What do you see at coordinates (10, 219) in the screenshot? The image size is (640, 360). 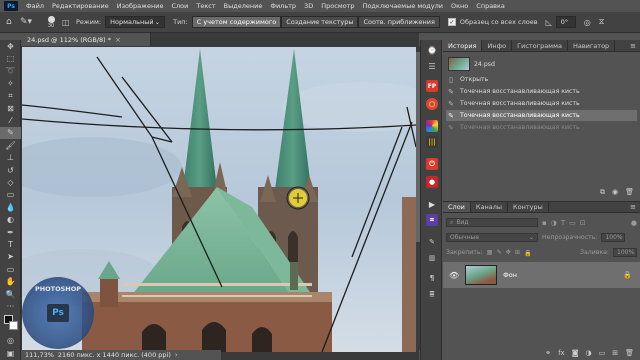 I see `dodge-tool-icon: ◐` at bounding box center [10, 219].